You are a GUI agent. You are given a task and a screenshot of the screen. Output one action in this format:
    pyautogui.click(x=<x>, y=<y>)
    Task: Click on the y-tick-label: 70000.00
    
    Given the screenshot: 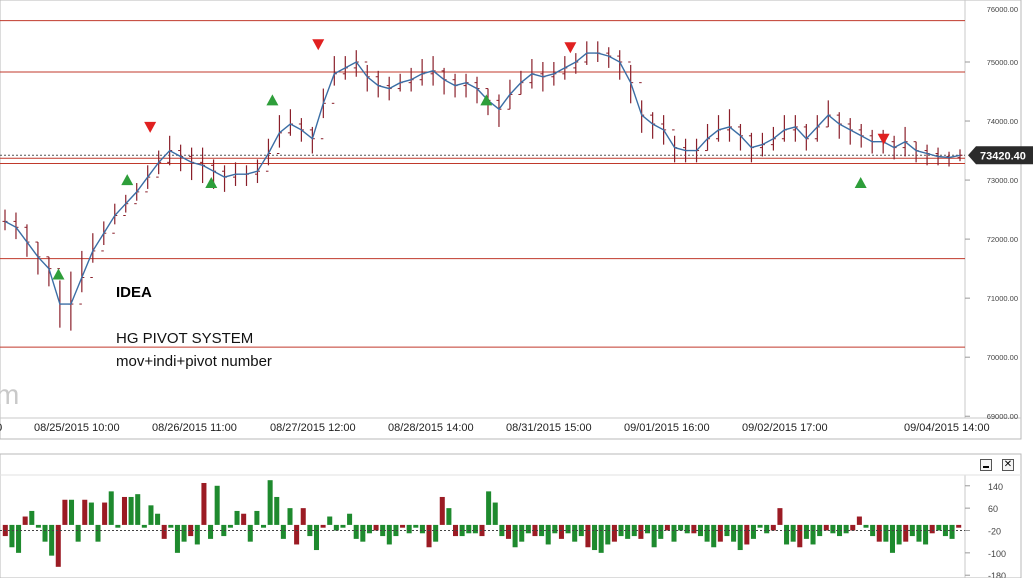 What is the action you would take?
    pyautogui.click(x=1002, y=357)
    